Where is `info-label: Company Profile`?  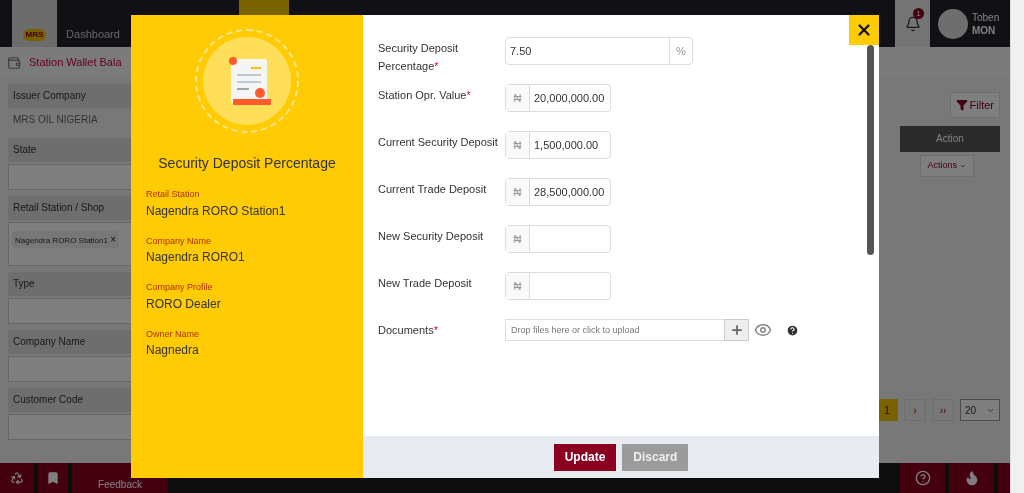 info-label: Company Profile is located at coordinates (180, 287).